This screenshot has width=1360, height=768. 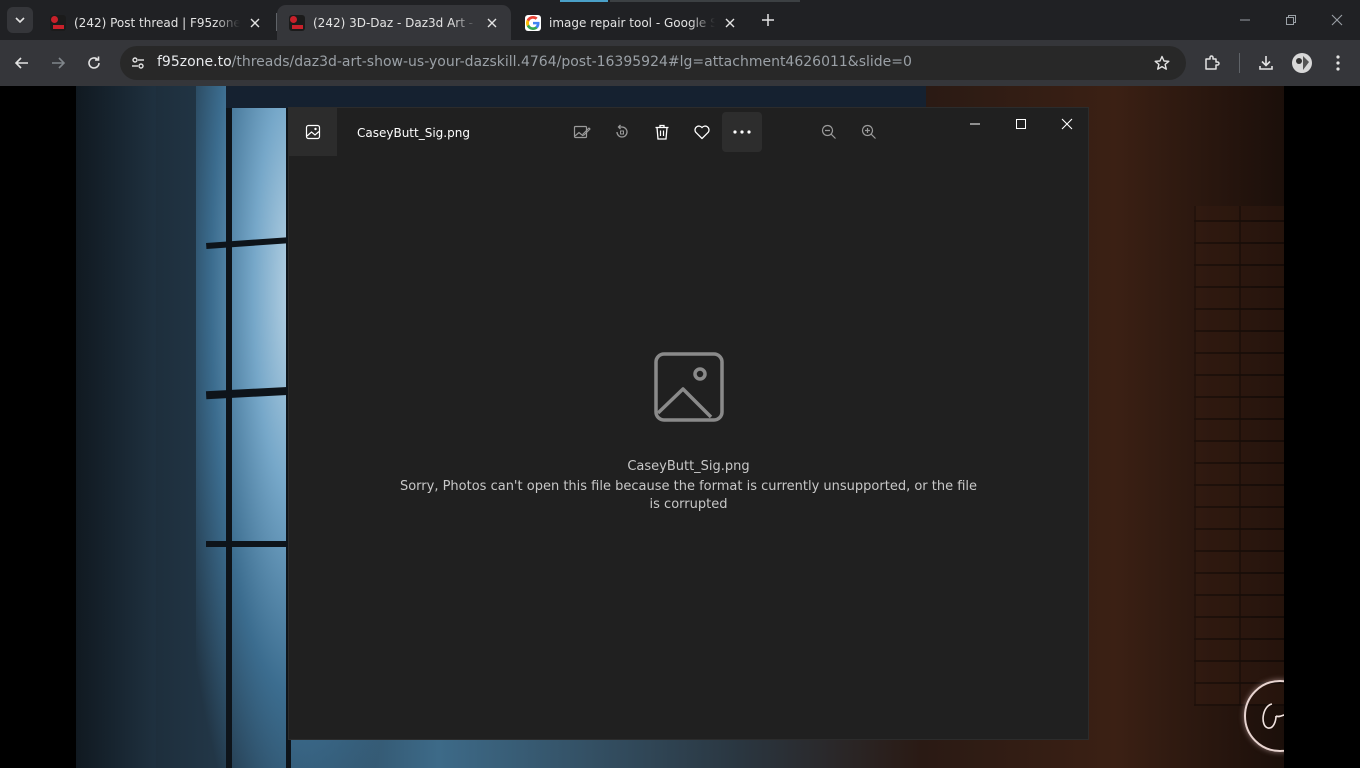 What do you see at coordinates (533, 22) in the screenshot?
I see `google-icon` at bounding box center [533, 22].